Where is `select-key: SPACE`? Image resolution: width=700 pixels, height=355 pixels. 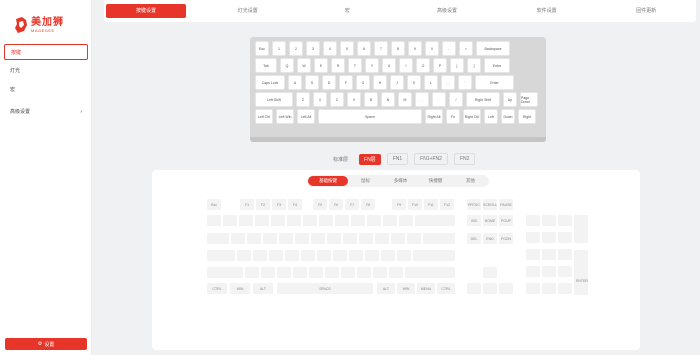 select-key: SPACE is located at coordinates (325, 288).